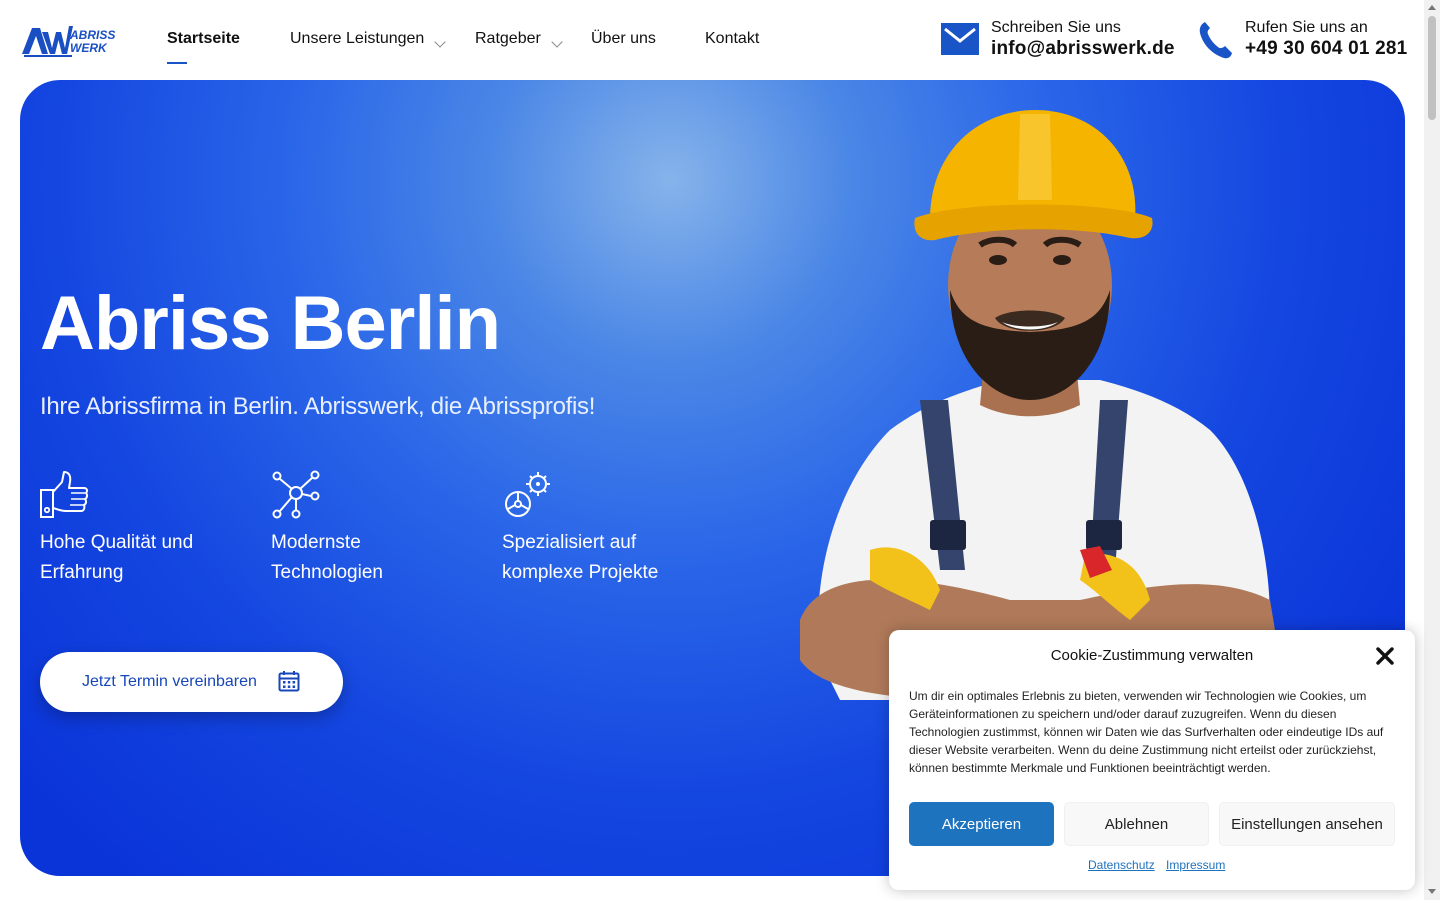  Describe the element at coordinates (289, 681) in the screenshot. I see `calendar-icon` at that location.